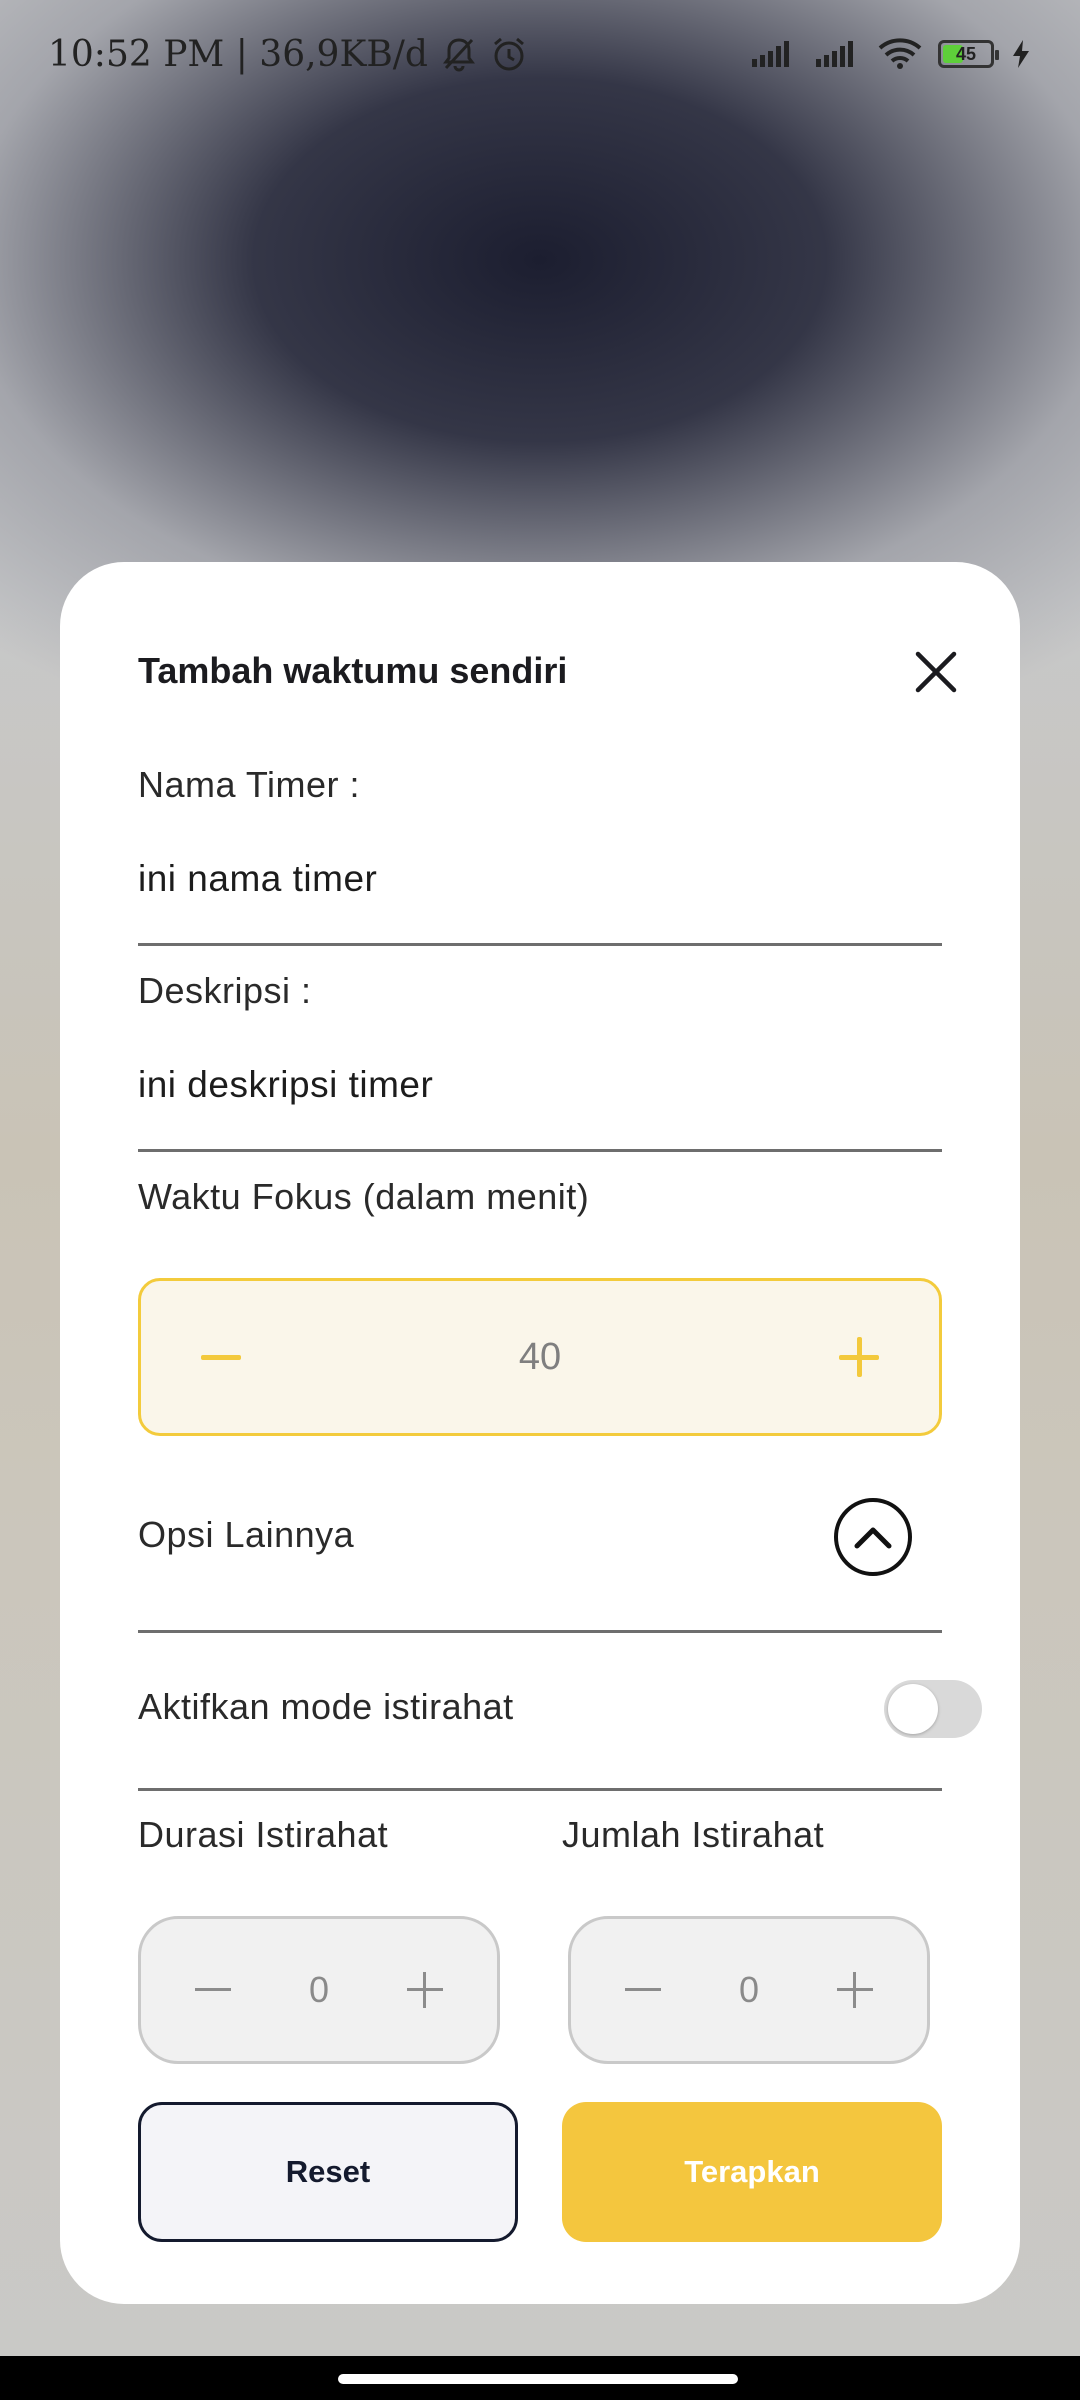  What do you see at coordinates (693, 1834) in the screenshot?
I see `break-count-label: Jumlah Istirahat` at bounding box center [693, 1834].